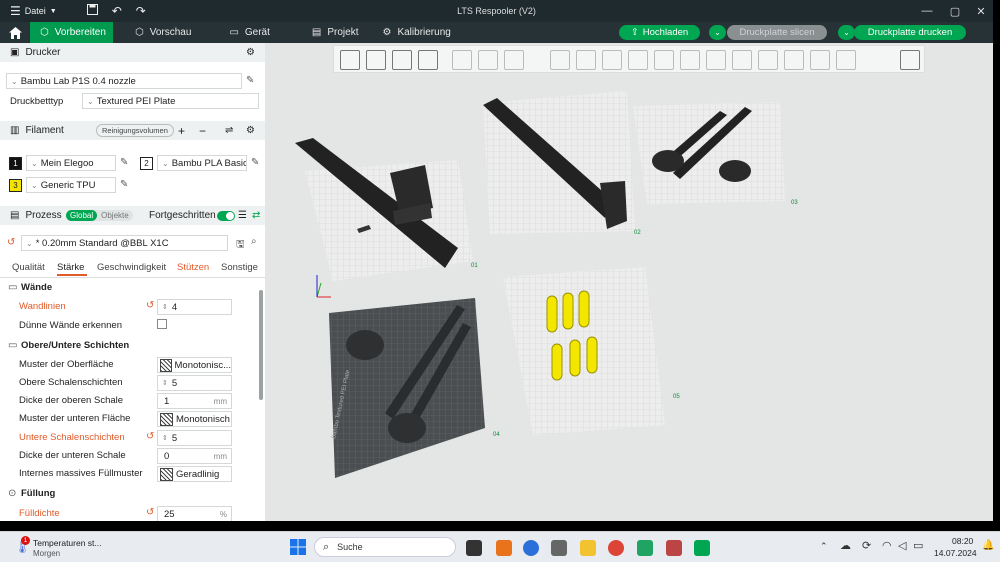 The image size is (1000, 562). What do you see at coordinates (15, 163) in the screenshot?
I see `filament-1-swatch: 1` at bounding box center [15, 163].